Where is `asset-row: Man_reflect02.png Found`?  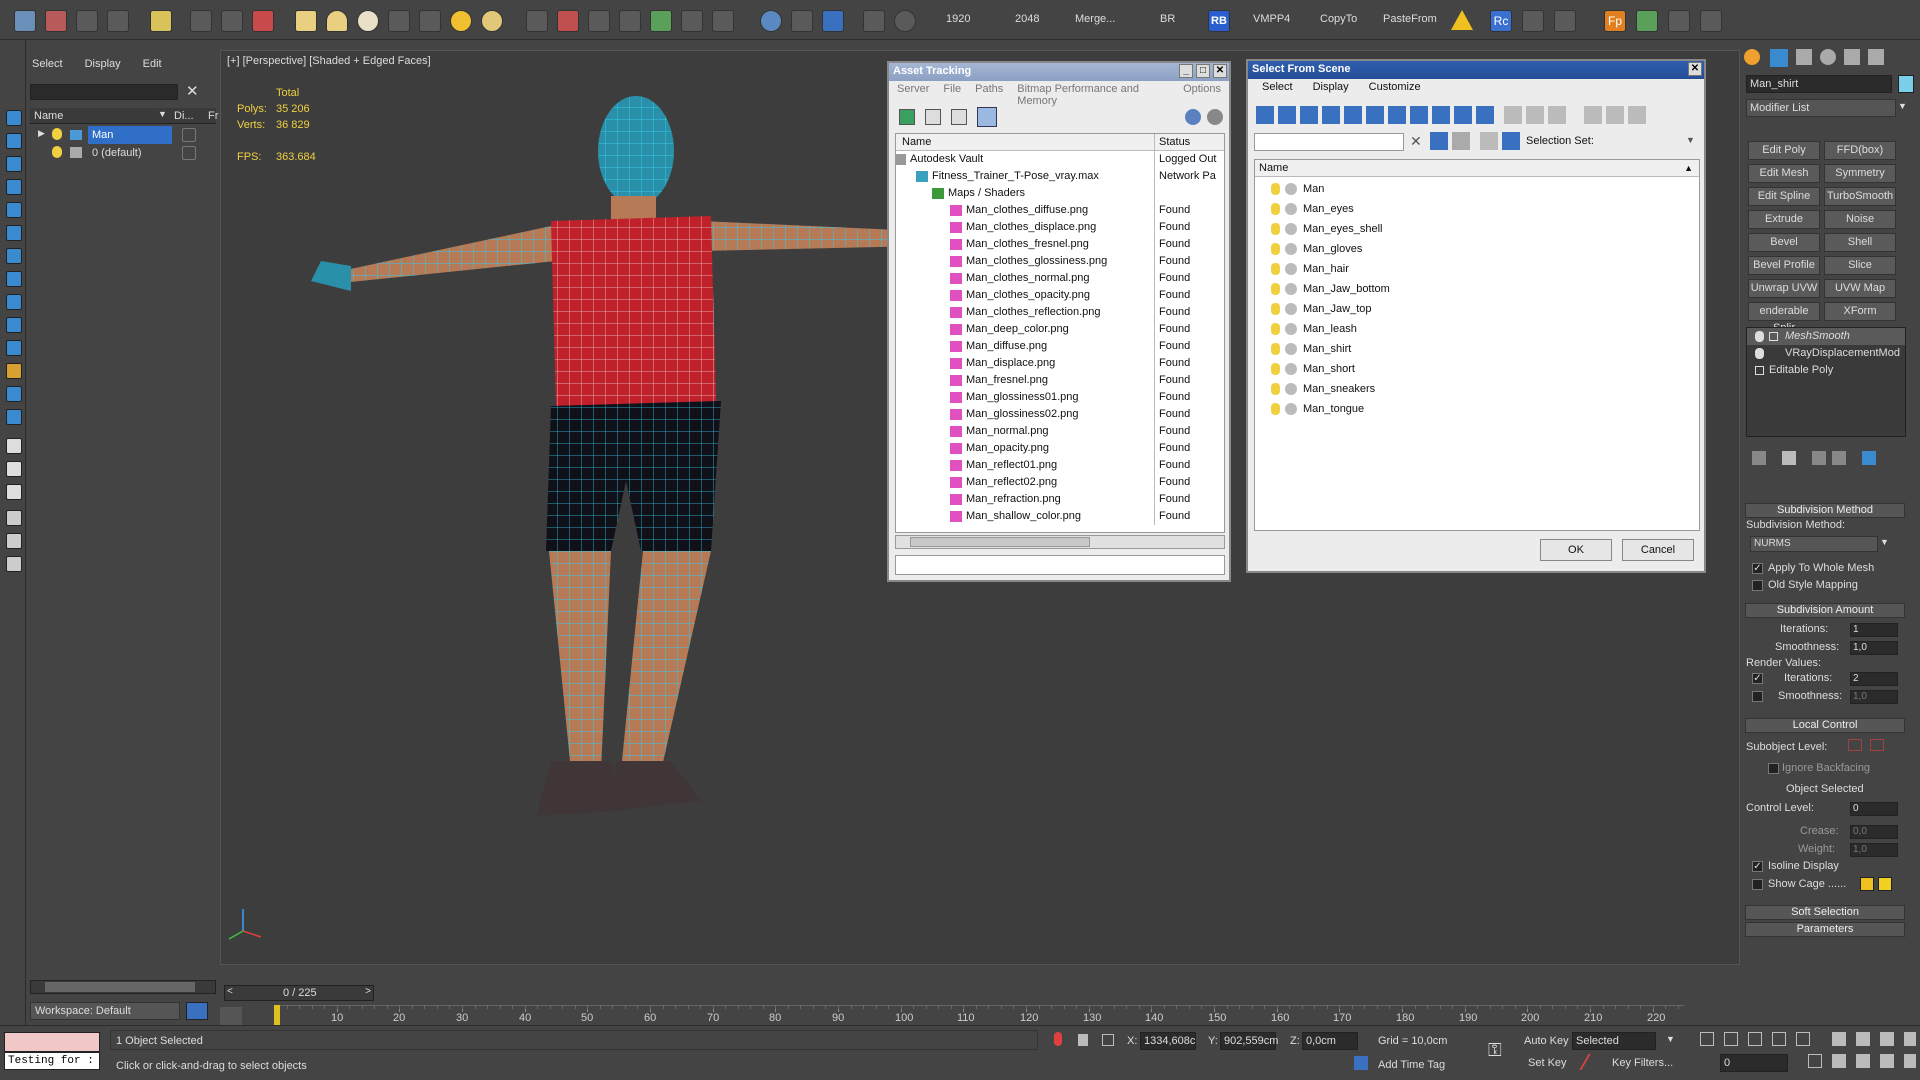 asset-row: Man_reflect02.png Found is located at coordinates (1060, 482).